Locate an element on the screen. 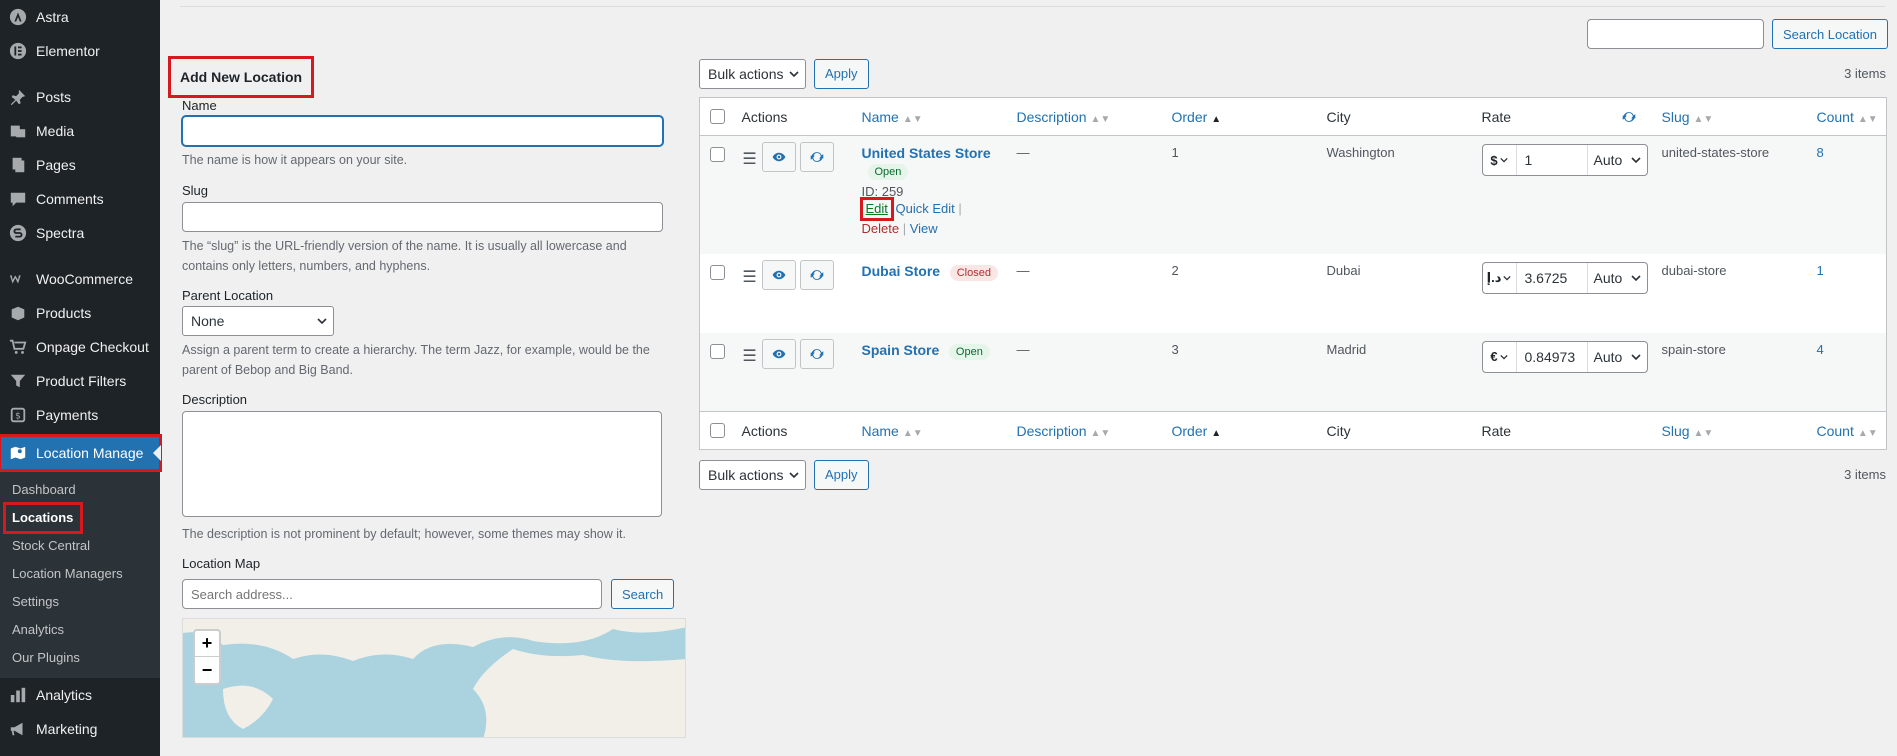 Image resolution: width=1897 pixels, height=756 pixels. menu-item-marketing: Marketing is located at coordinates (80, 729).